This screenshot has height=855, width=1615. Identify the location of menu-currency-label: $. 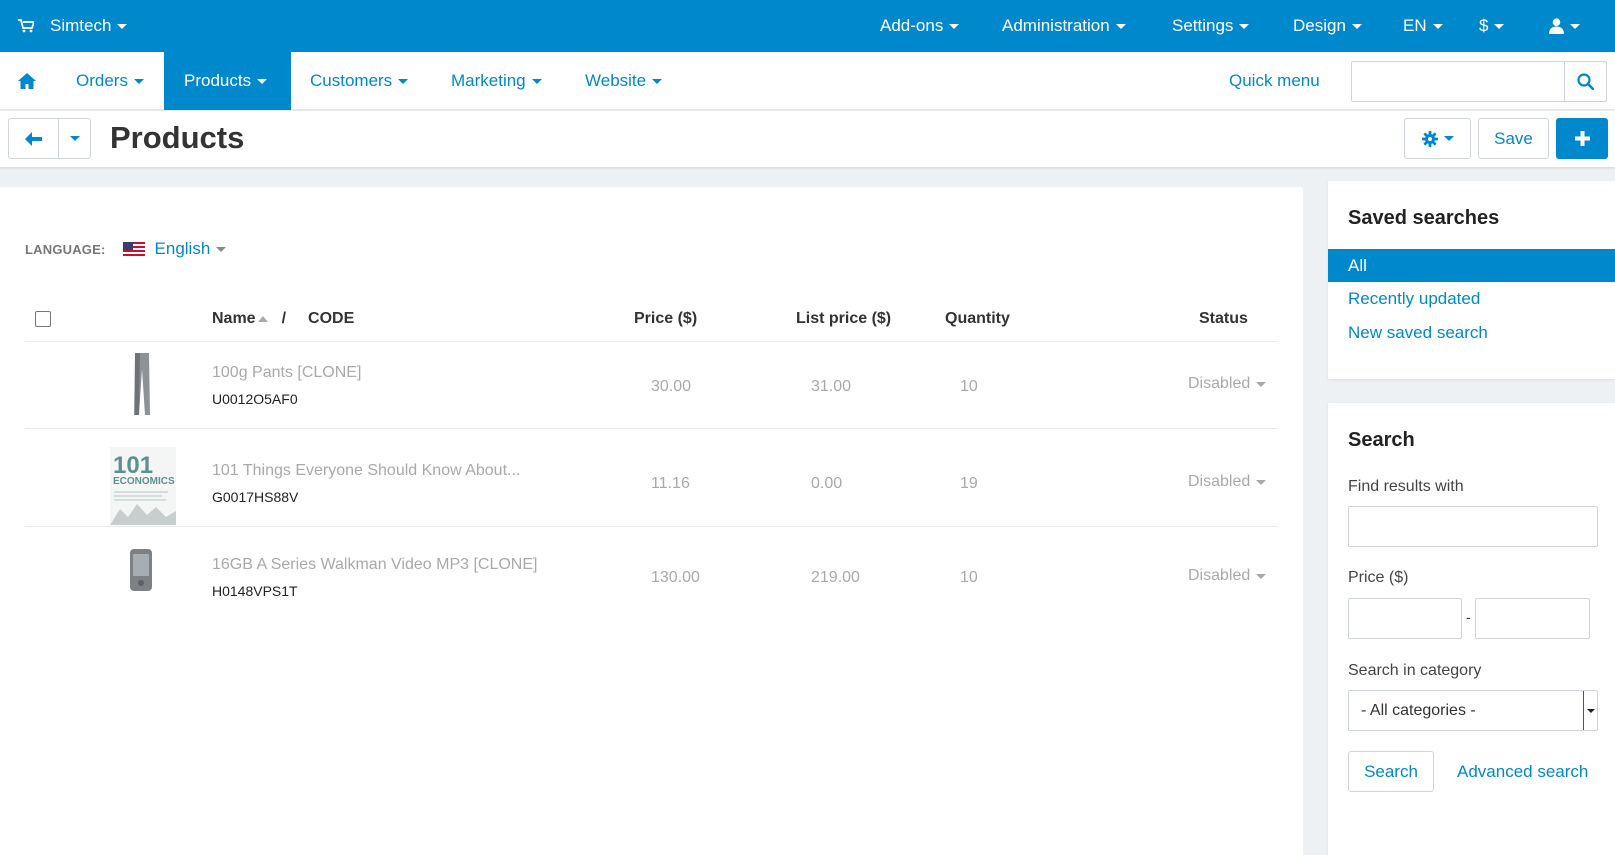
(1484, 25).